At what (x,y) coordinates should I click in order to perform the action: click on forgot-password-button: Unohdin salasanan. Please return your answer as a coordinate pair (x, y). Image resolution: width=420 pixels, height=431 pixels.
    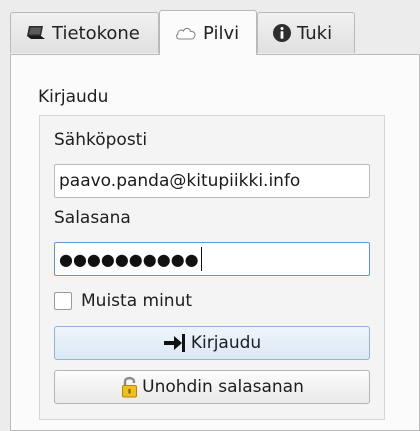
    Looking at the image, I should click on (212, 387).